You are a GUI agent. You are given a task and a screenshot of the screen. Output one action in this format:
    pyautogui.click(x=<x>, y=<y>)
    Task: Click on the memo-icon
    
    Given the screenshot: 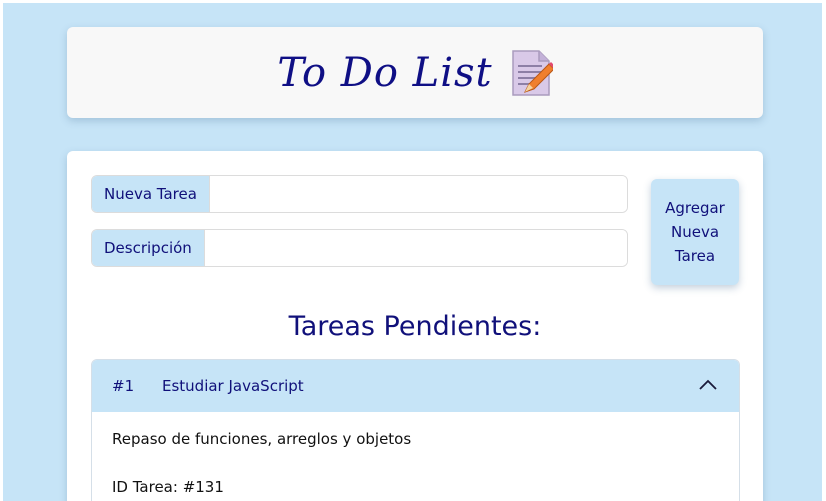 What is the action you would take?
    pyautogui.click(x=532, y=72)
    